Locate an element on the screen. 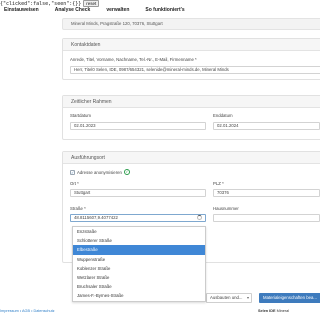 The height and width of the screenshot is (320, 320). nav-item-einstauweisen: Einstauweisen is located at coordinates (21, 10).